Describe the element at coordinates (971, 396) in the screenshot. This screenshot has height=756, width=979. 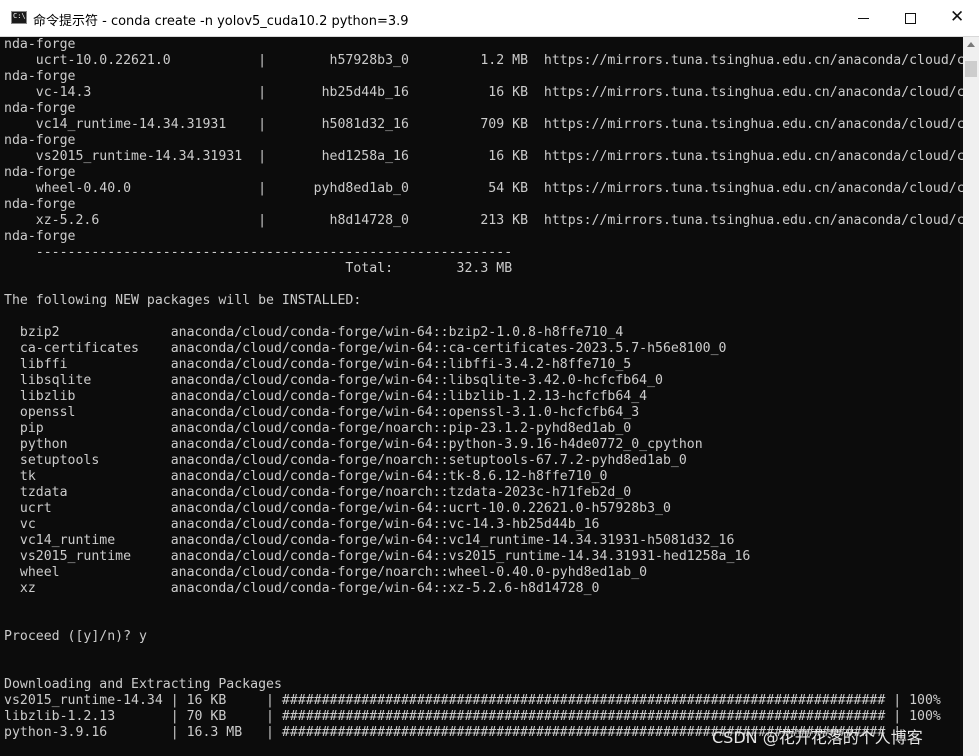
I see `vertical-scrollbar` at that location.